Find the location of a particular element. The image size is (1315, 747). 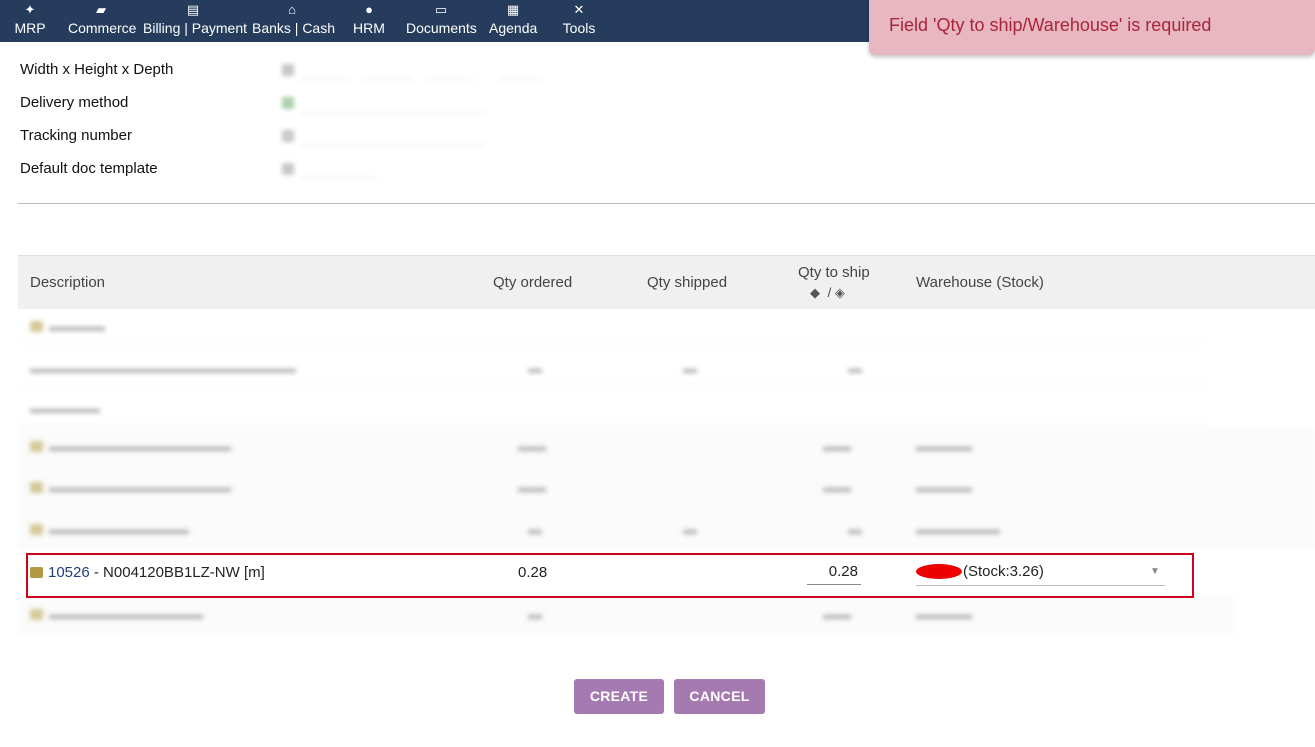

table-row: ▬▬▬▬▬▬▬▬▬▬ ▬ ▬ ▬ ▬▬▬▬▬▬ is located at coordinates (666, 529).